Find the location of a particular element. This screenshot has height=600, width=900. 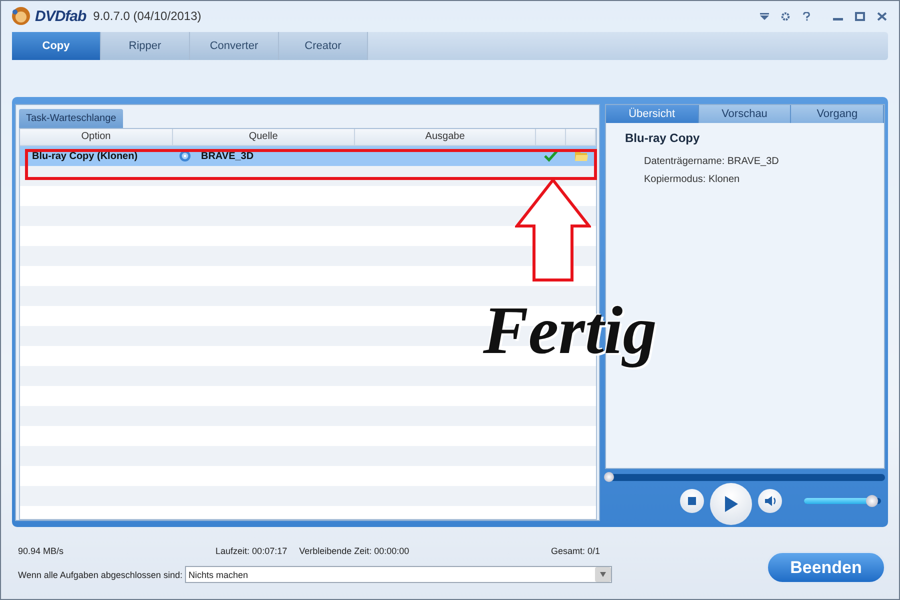

play-button is located at coordinates (731, 504).